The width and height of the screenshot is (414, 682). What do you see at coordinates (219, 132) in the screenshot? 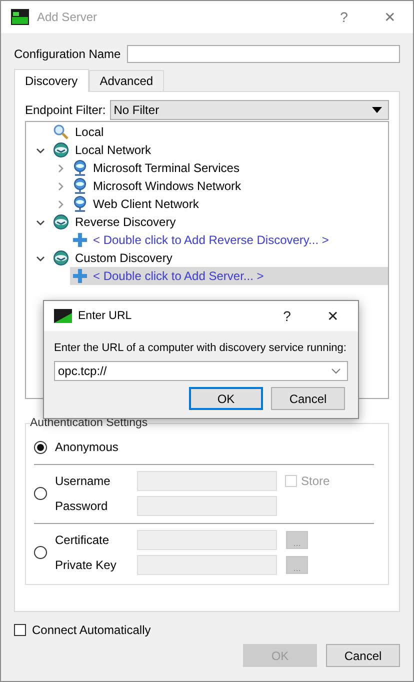
I see `tree-item: Local` at bounding box center [219, 132].